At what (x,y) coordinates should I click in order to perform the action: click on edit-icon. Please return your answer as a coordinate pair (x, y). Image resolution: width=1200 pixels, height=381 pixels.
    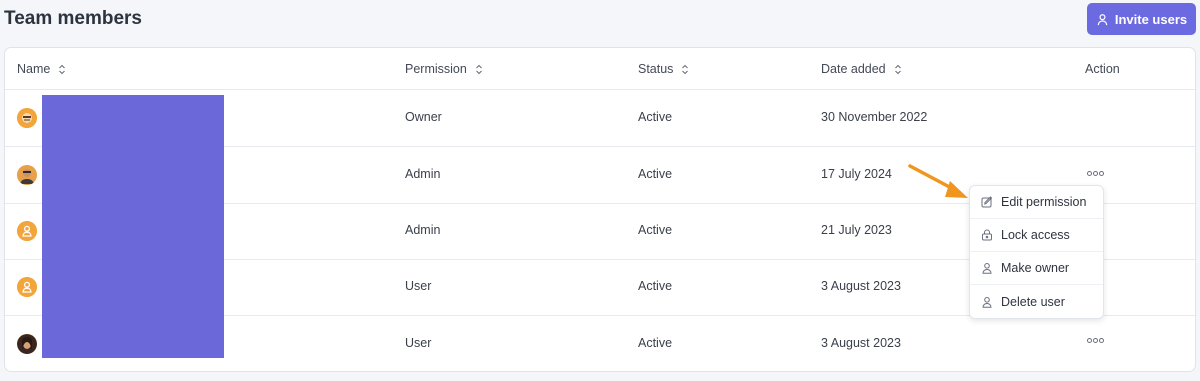
    Looking at the image, I should click on (987, 202).